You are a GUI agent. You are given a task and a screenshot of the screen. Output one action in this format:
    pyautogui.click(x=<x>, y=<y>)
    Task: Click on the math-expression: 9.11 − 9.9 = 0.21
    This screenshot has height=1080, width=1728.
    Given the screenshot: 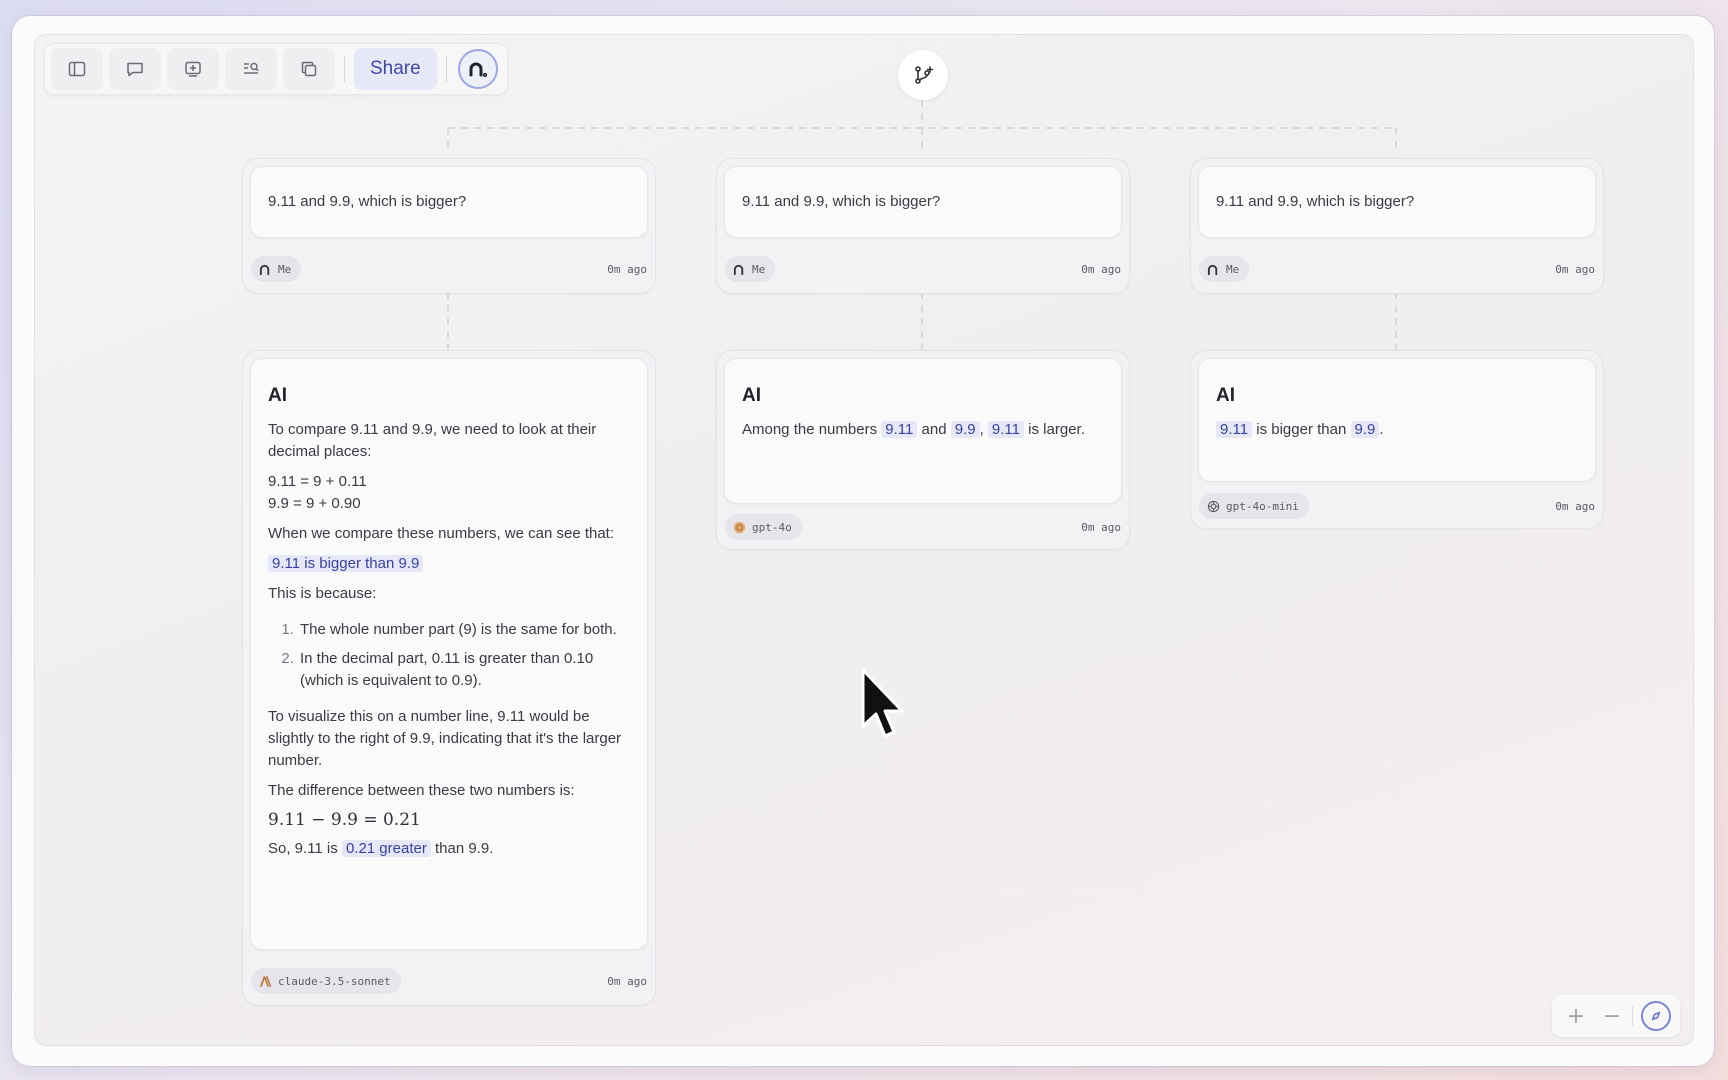 What is the action you would take?
    pyautogui.click(x=344, y=820)
    